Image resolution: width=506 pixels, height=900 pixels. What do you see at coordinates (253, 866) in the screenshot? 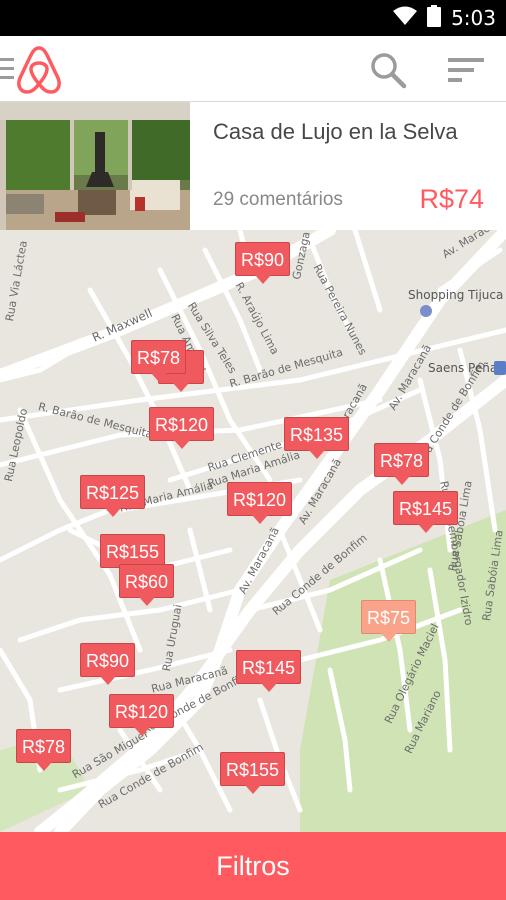
I see `filters-button: Filtros` at bounding box center [253, 866].